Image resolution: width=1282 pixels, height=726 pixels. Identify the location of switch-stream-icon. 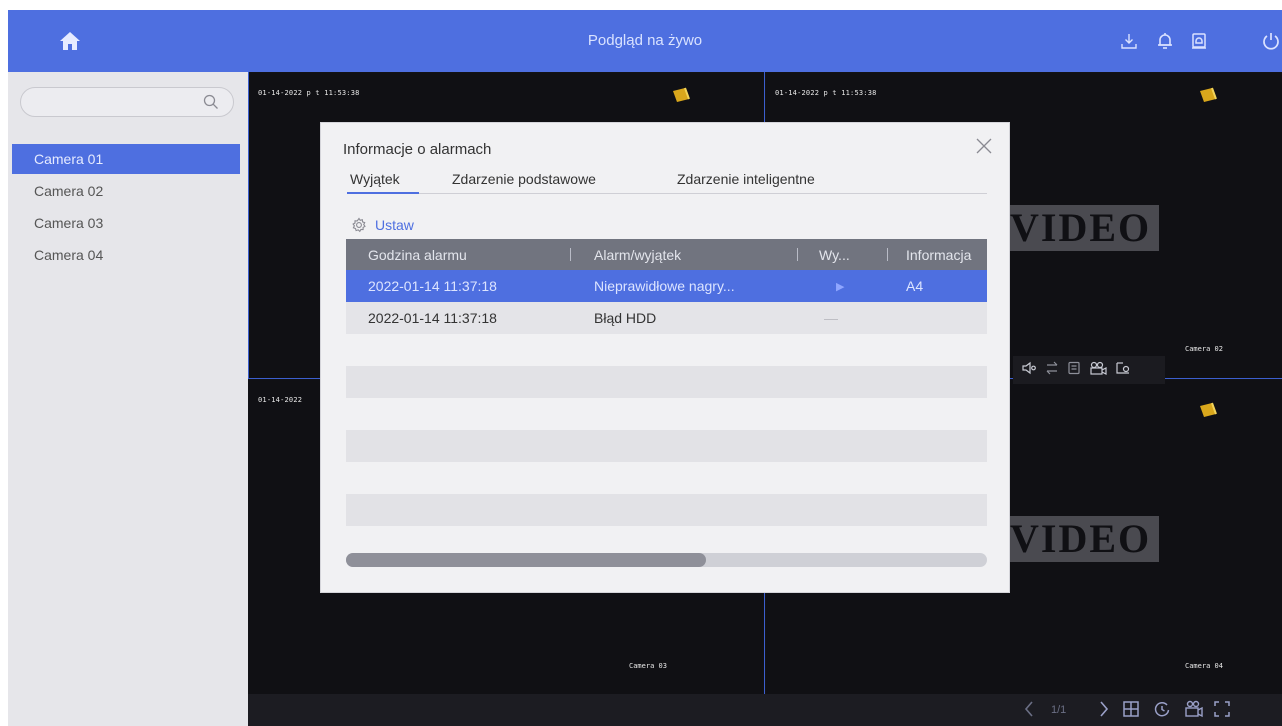
(1052, 370).